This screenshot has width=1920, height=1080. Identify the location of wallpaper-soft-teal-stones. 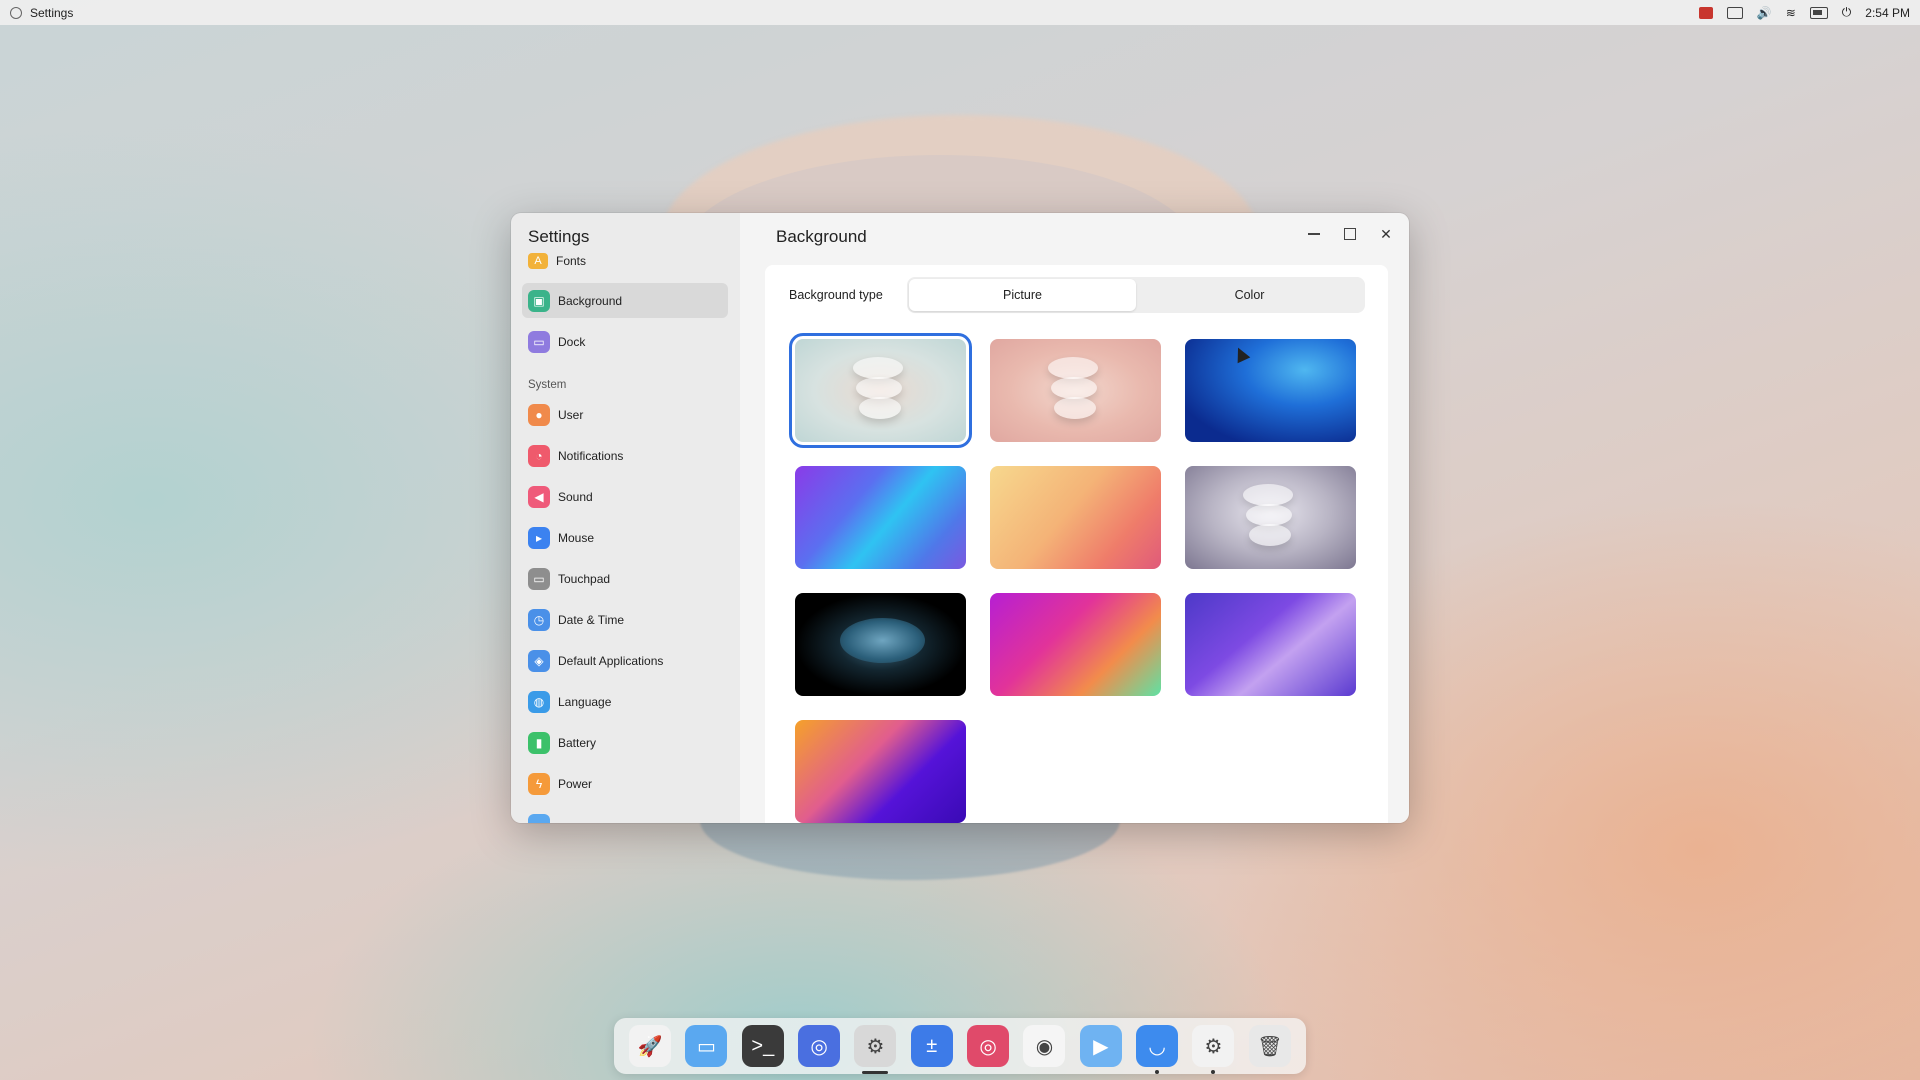
(880, 390).